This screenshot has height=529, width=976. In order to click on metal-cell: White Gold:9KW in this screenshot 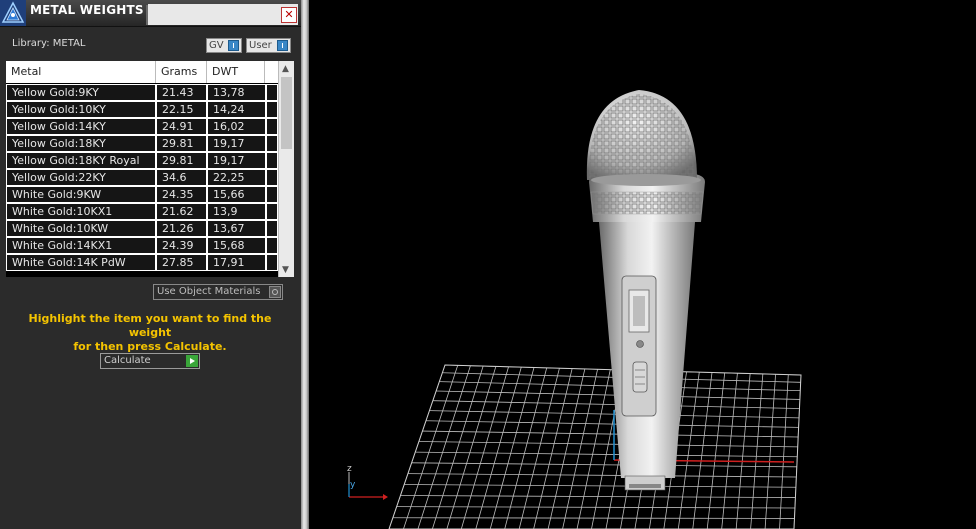, I will do `click(81, 194)`.